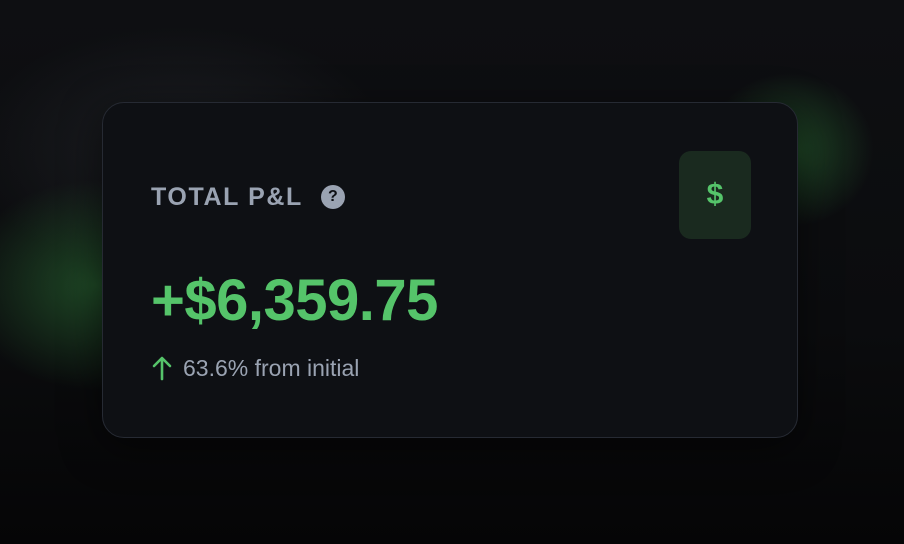 This screenshot has width=904, height=544. I want to click on dollar-icon: $, so click(715, 194).